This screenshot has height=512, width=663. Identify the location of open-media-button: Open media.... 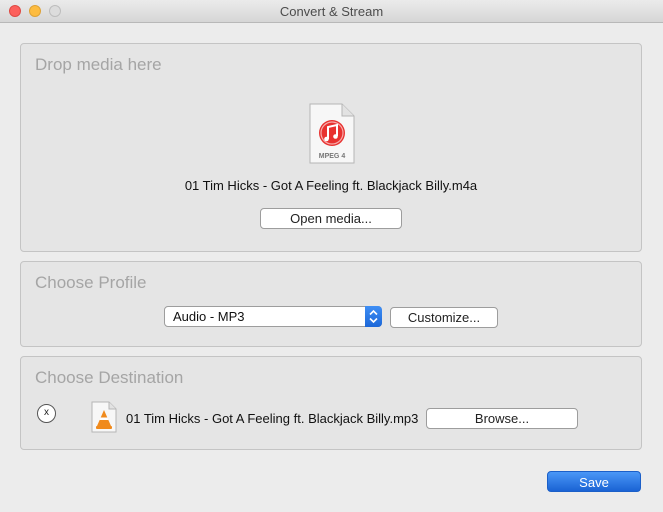
(331, 218).